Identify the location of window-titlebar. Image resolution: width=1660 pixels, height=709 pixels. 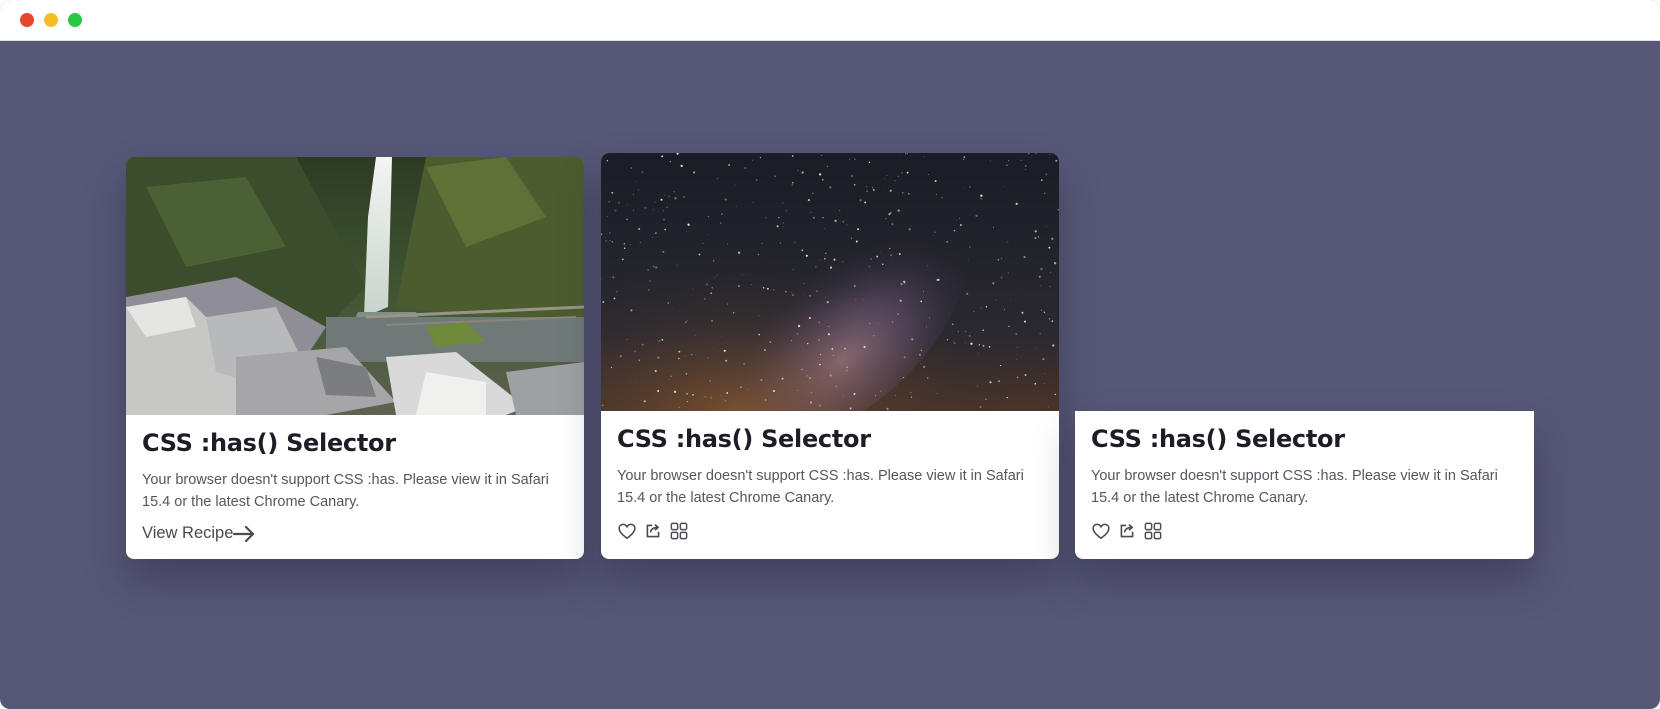
(830, 20).